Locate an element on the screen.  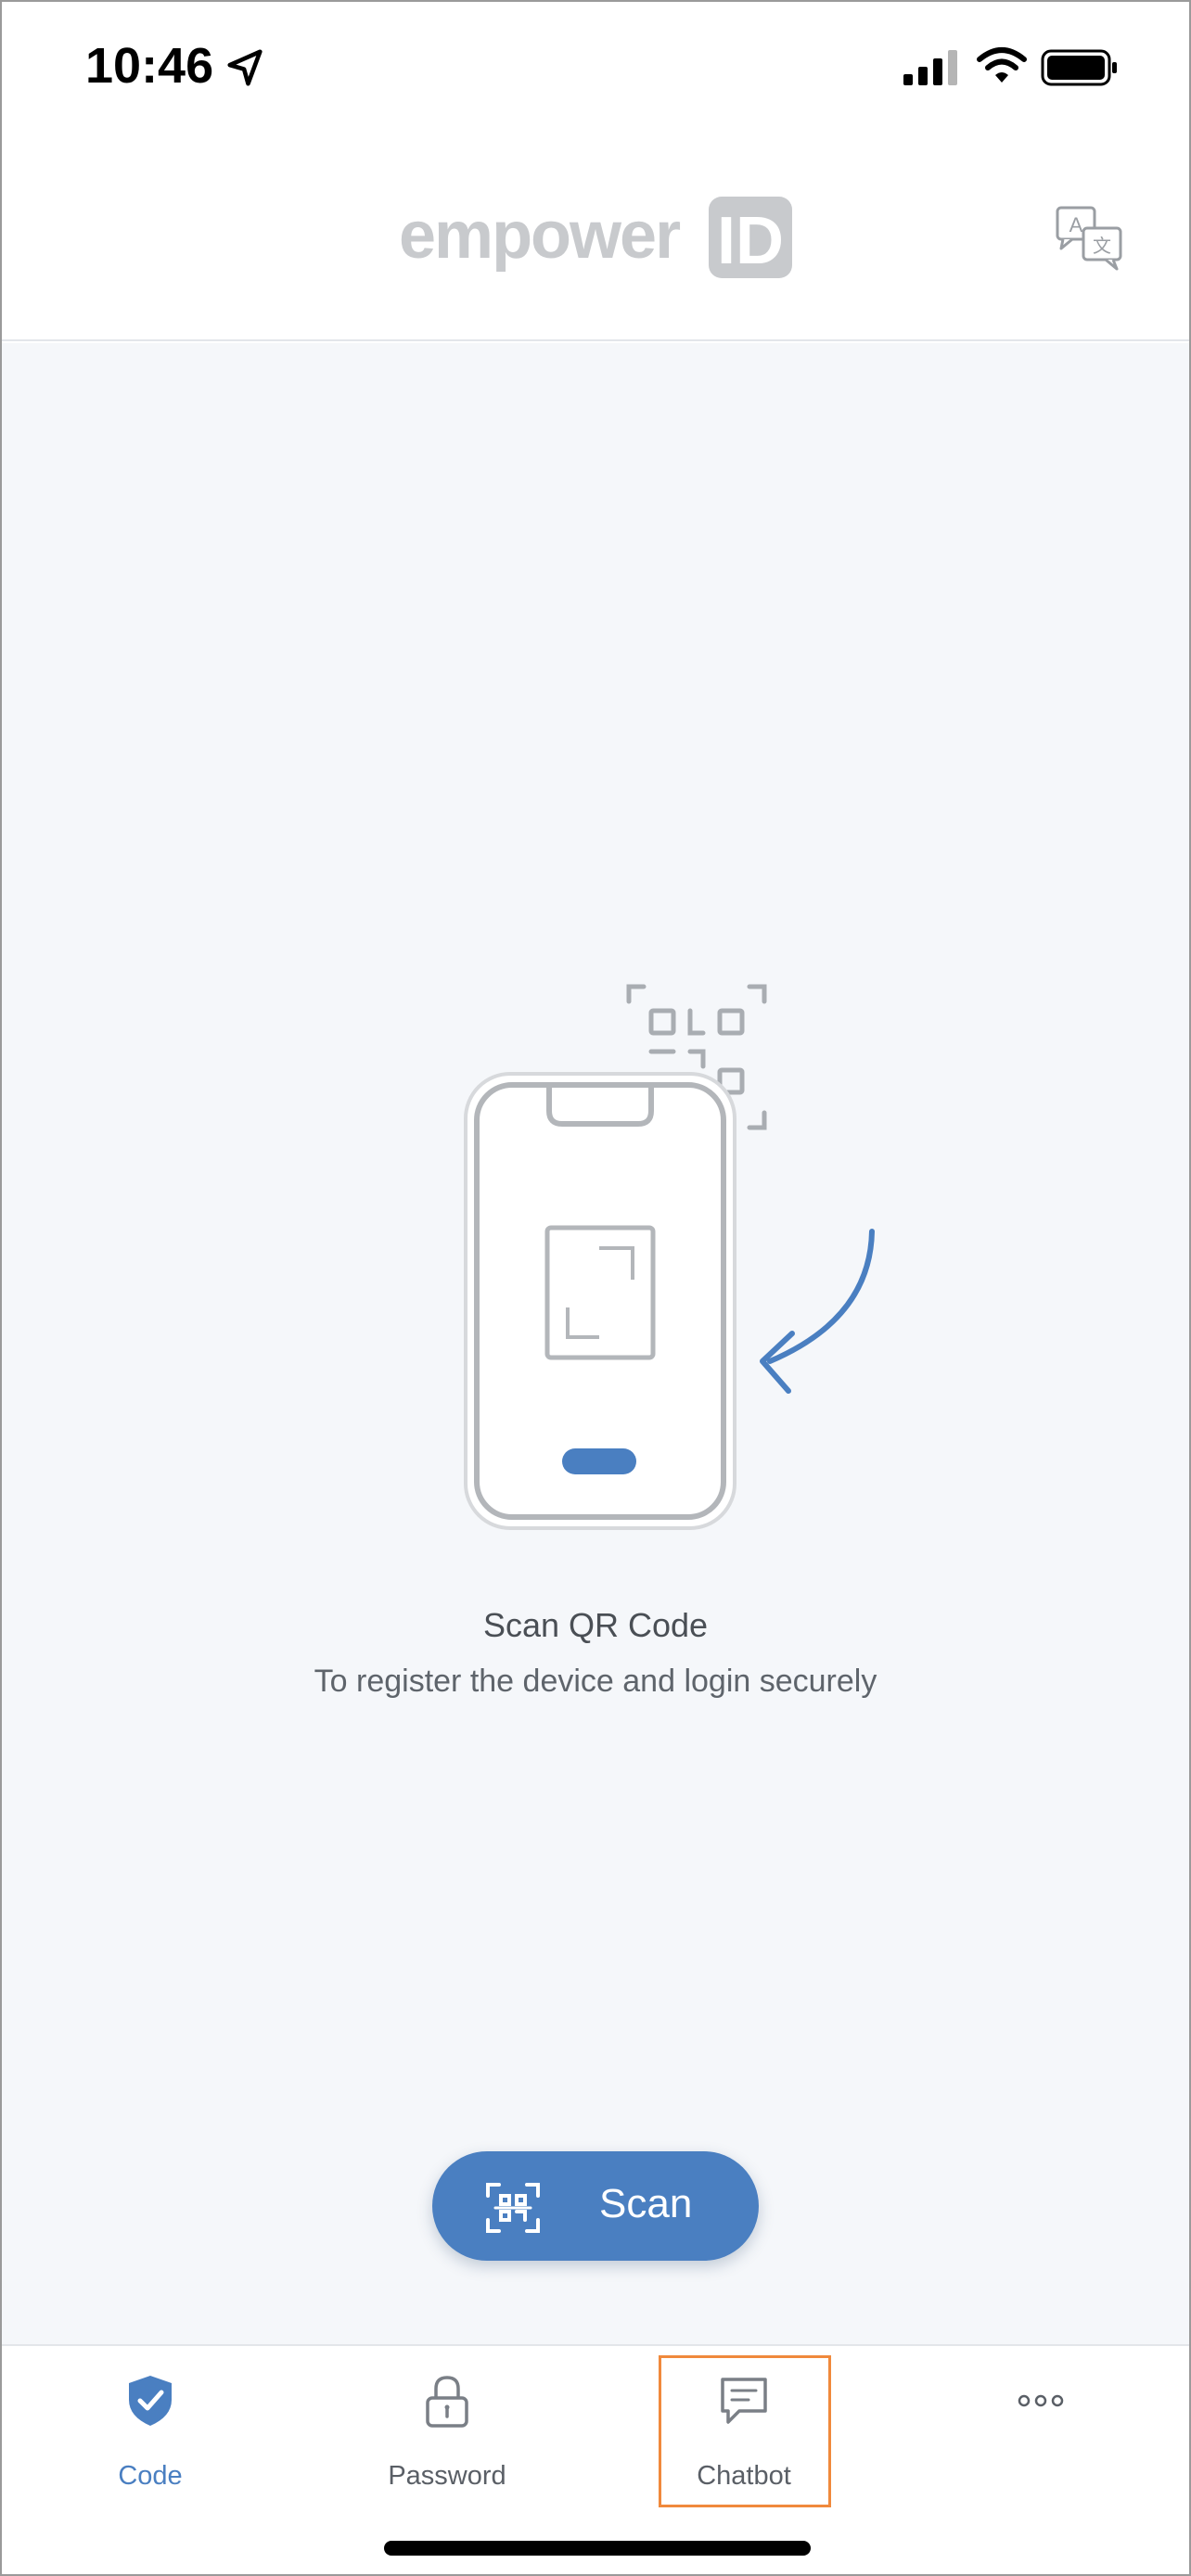
shield-check-icon is located at coordinates (151, 2401).